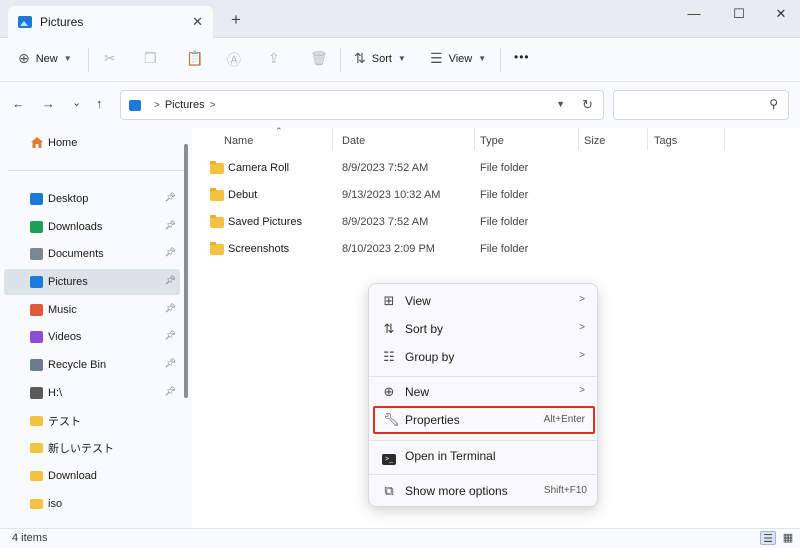 Image resolution: width=800 pixels, height=548 pixels. Describe the element at coordinates (92, 365) in the screenshot. I see `sidebar-item-7: Recycle Bin 📌︎` at that location.